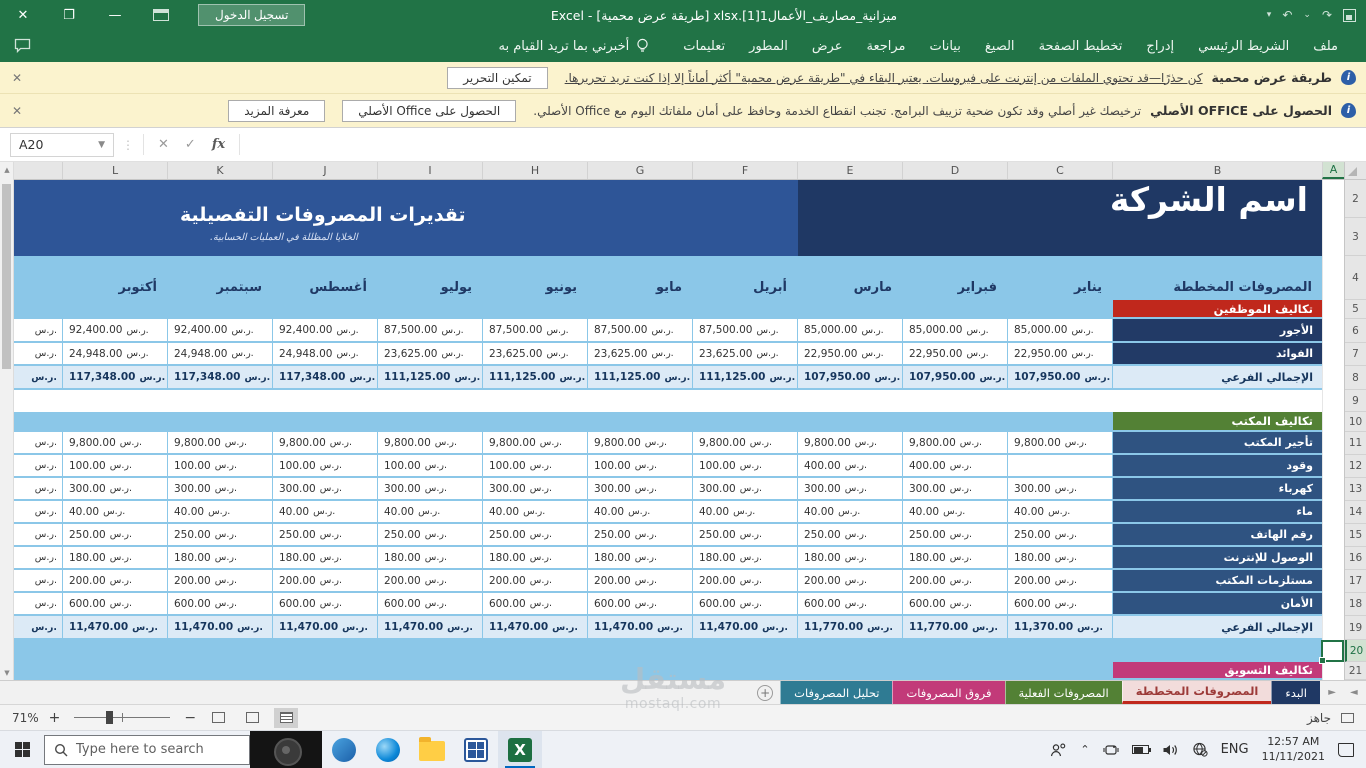 This screenshot has height=768, width=1366. What do you see at coordinates (190, 718) in the screenshot?
I see `zoom-out-icon: −` at bounding box center [190, 718].